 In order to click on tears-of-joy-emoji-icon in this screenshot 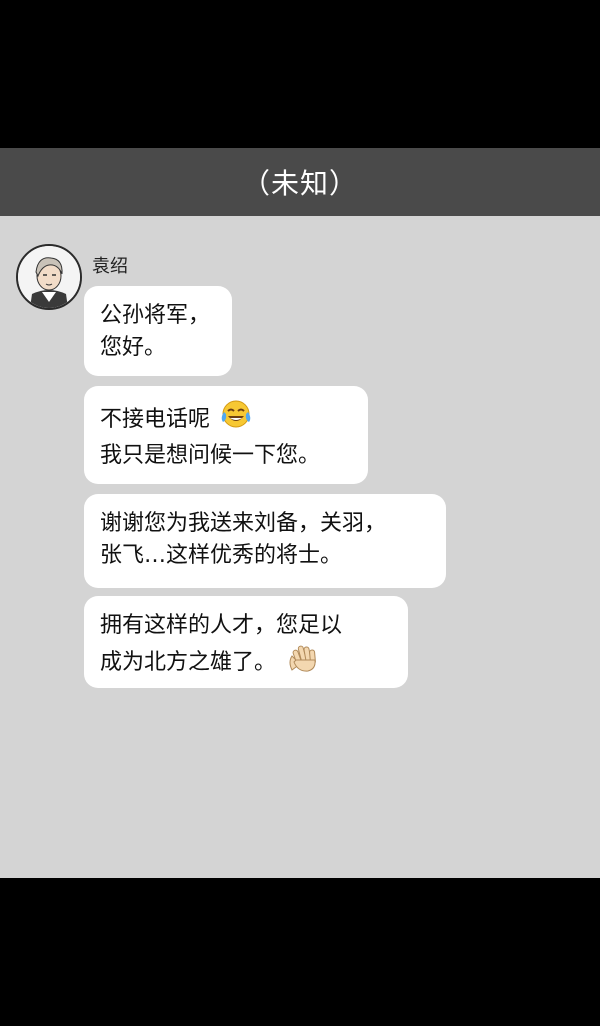, I will do `click(236, 420)`.